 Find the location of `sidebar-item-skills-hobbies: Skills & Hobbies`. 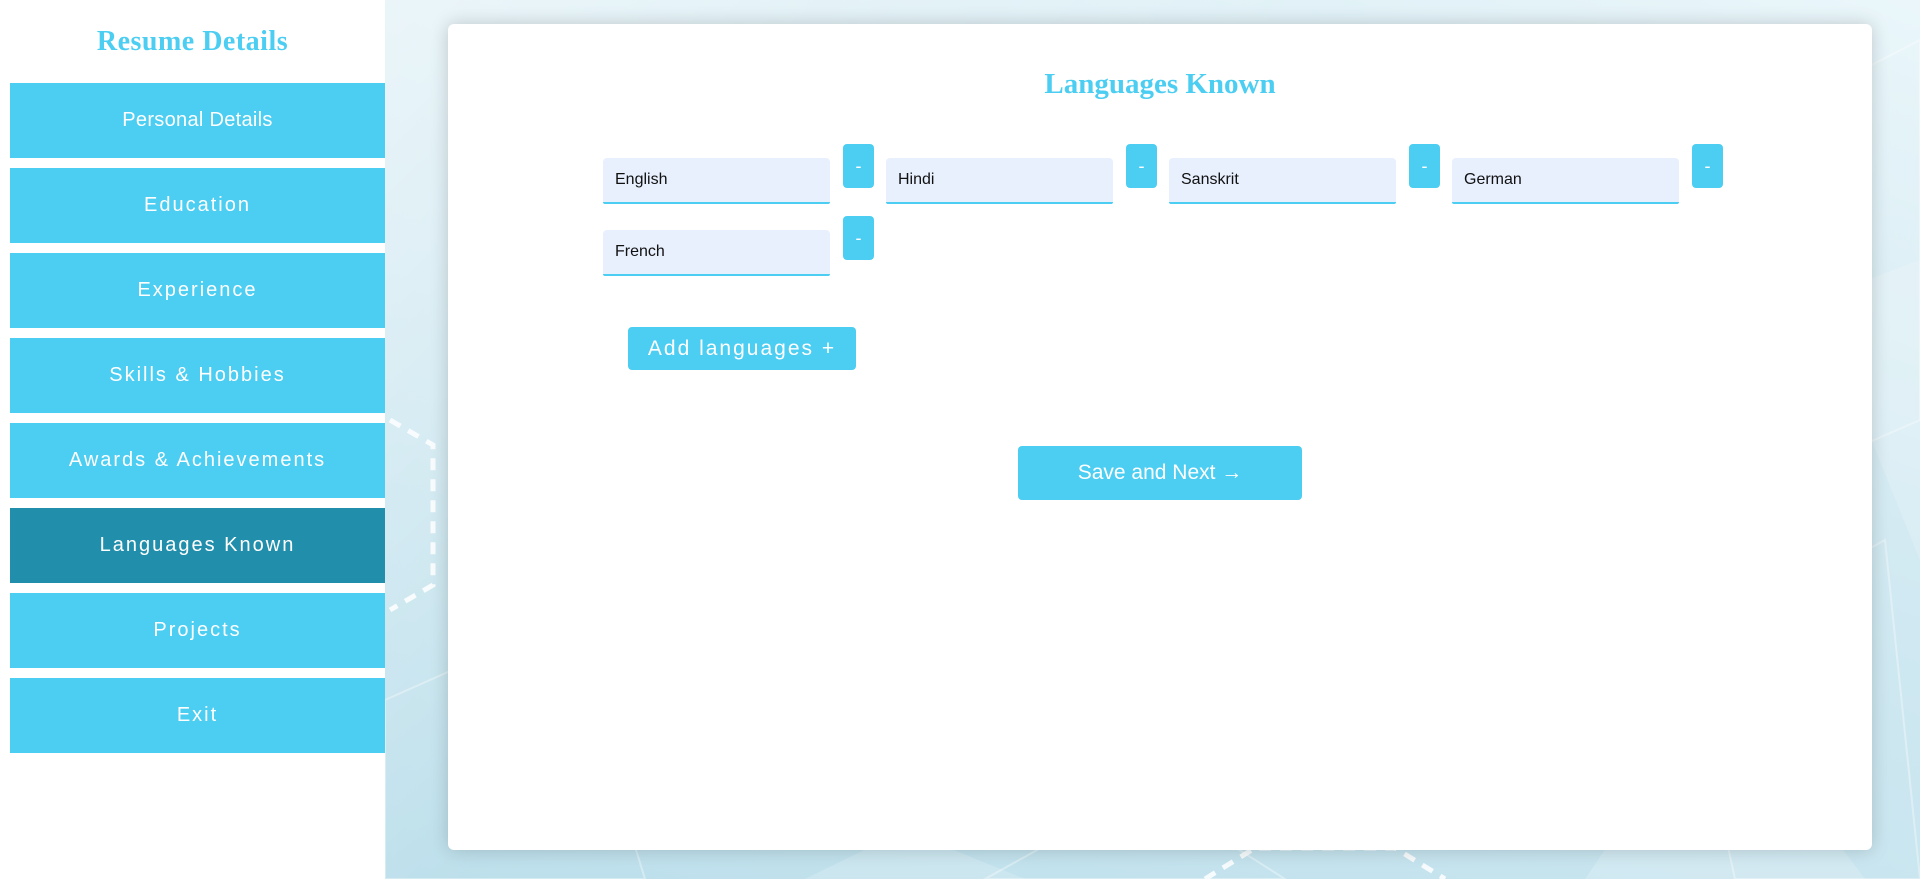

sidebar-item-skills-hobbies: Skills & Hobbies is located at coordinates (197, 375).